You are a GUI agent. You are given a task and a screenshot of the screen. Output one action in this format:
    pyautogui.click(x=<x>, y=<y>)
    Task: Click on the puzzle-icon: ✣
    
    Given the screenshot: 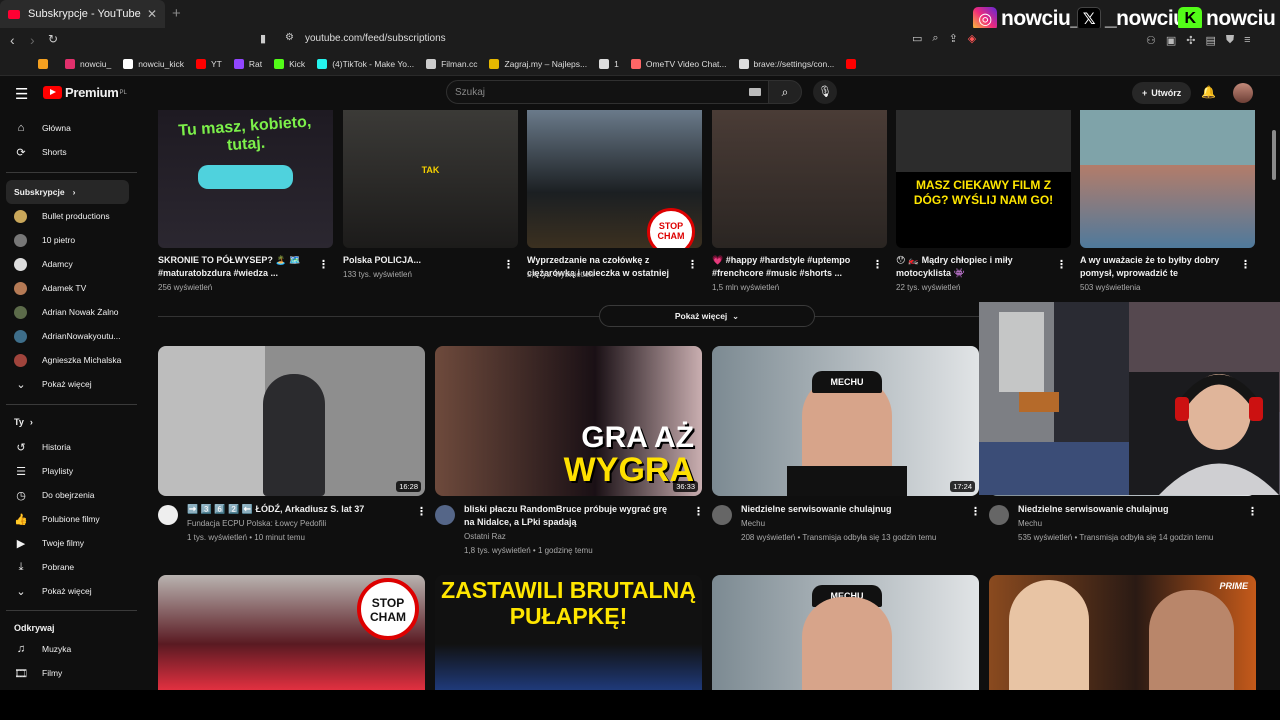 What is the action you would take?
    pyautogui.click(x=1190, y=40)
    